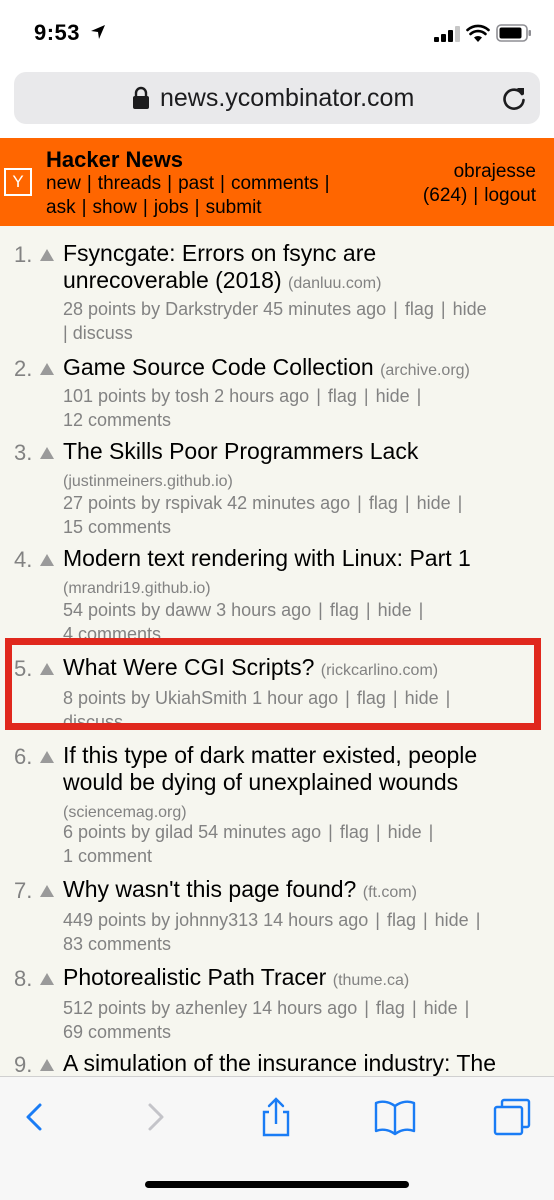 The width and height of the screenshot is (554, 1200). What do you see at coordinates (103, 333) in the screenshot?
I see `comments-link: discuss` at bounding box center [103, 333].